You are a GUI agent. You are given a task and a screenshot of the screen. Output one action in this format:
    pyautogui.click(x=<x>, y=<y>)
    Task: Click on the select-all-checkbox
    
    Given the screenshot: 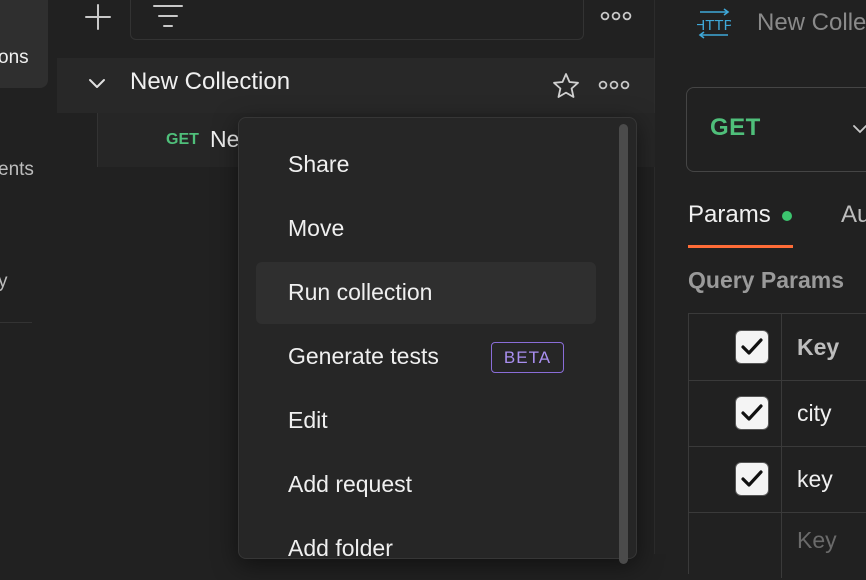 What is the action you would take?
    pyautogui.click(x=752, y=347)
    